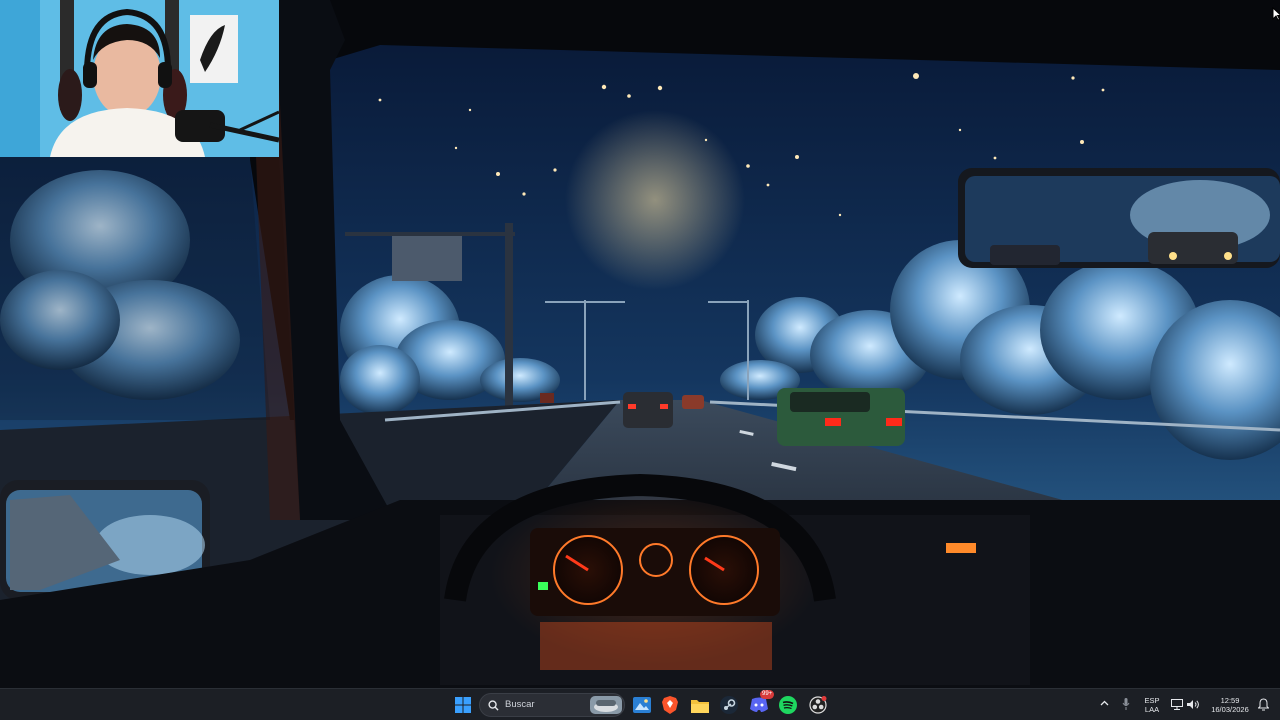 This screenshot has height=720, width=1280. What do you see at coordinates (552, 705) in the screenshot?
I see `taskbar-search-box: Buscar` at bounding box center [552, 705].